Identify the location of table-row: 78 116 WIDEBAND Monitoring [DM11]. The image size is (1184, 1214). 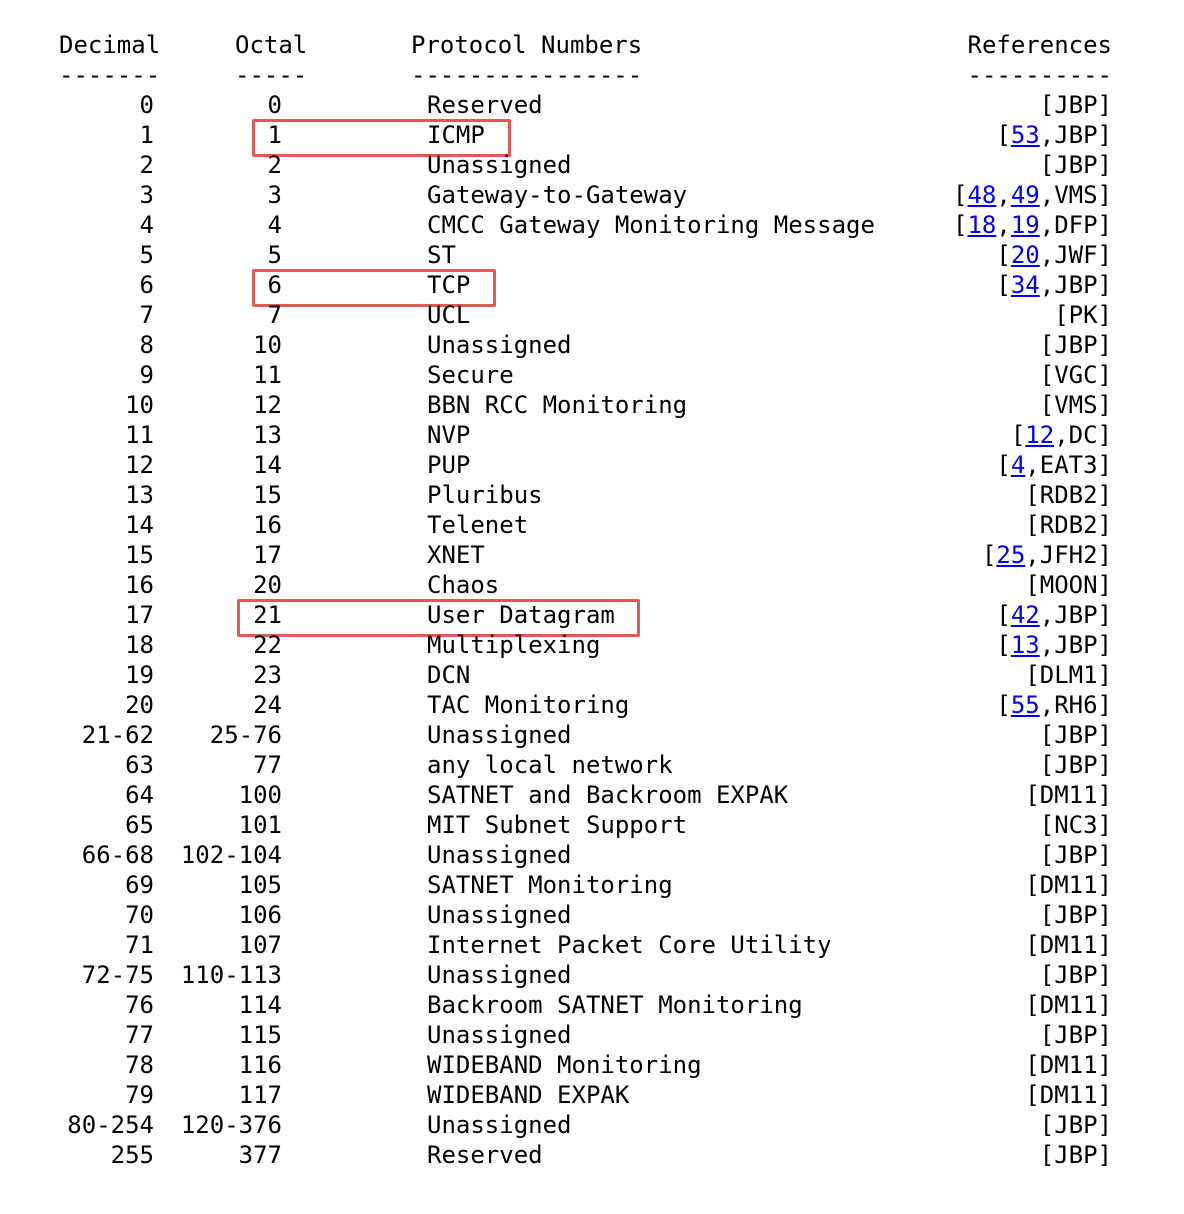
(592, 1065).